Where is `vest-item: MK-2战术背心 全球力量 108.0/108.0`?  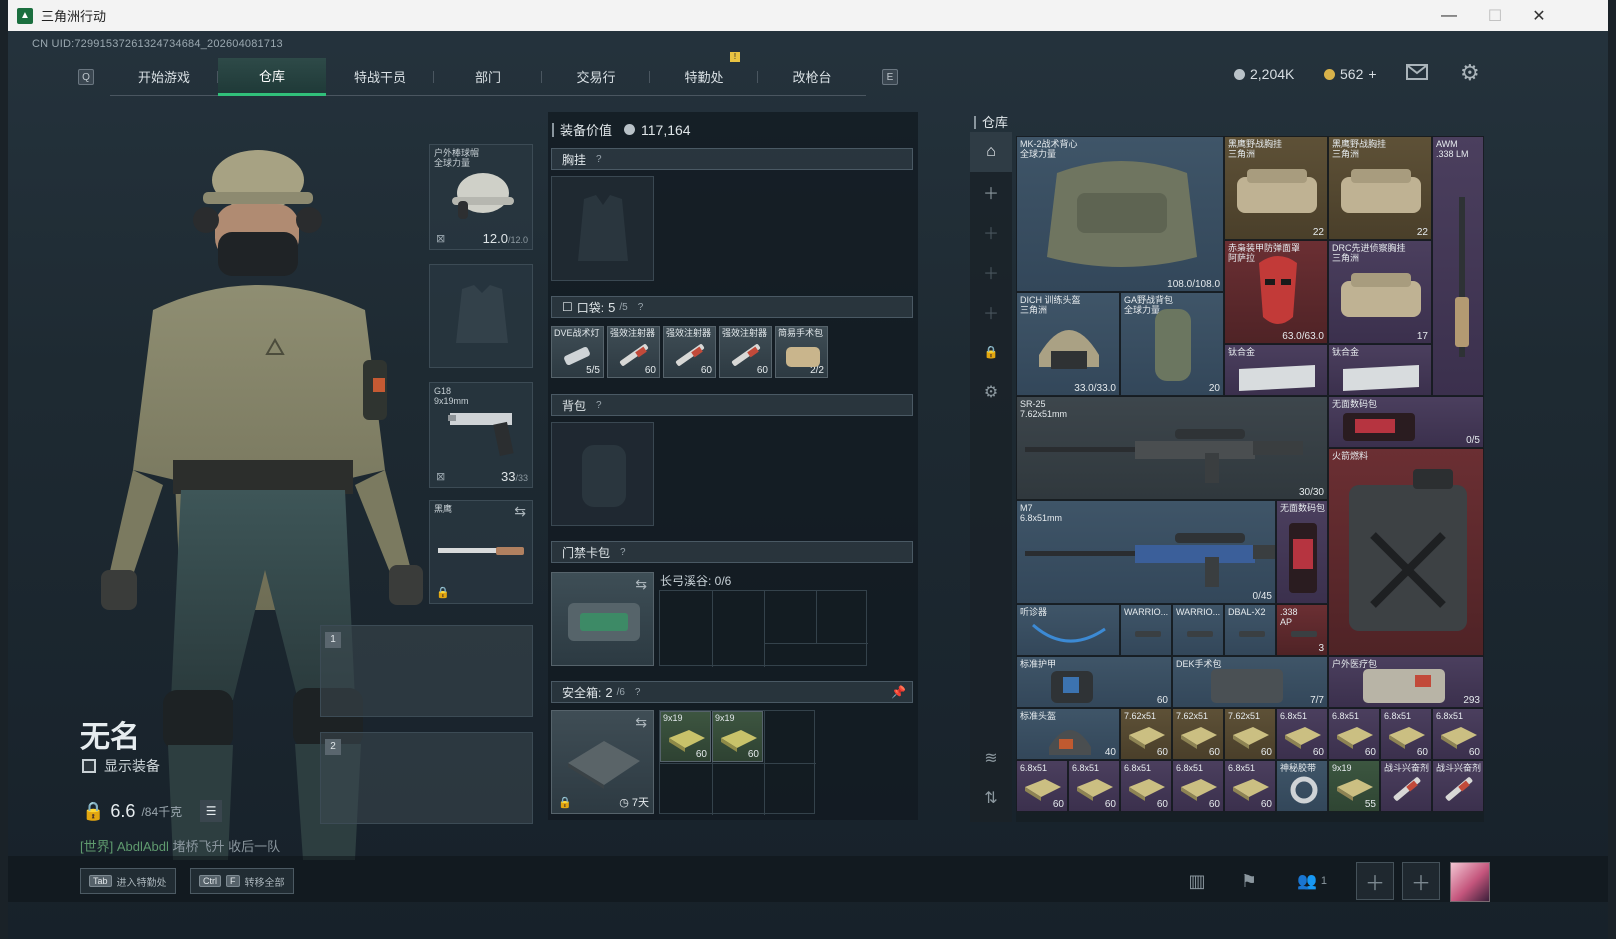
vest-item: MK-2战术背心 全球力量 108.0/108.0 is located at coordinates (1120, 214).